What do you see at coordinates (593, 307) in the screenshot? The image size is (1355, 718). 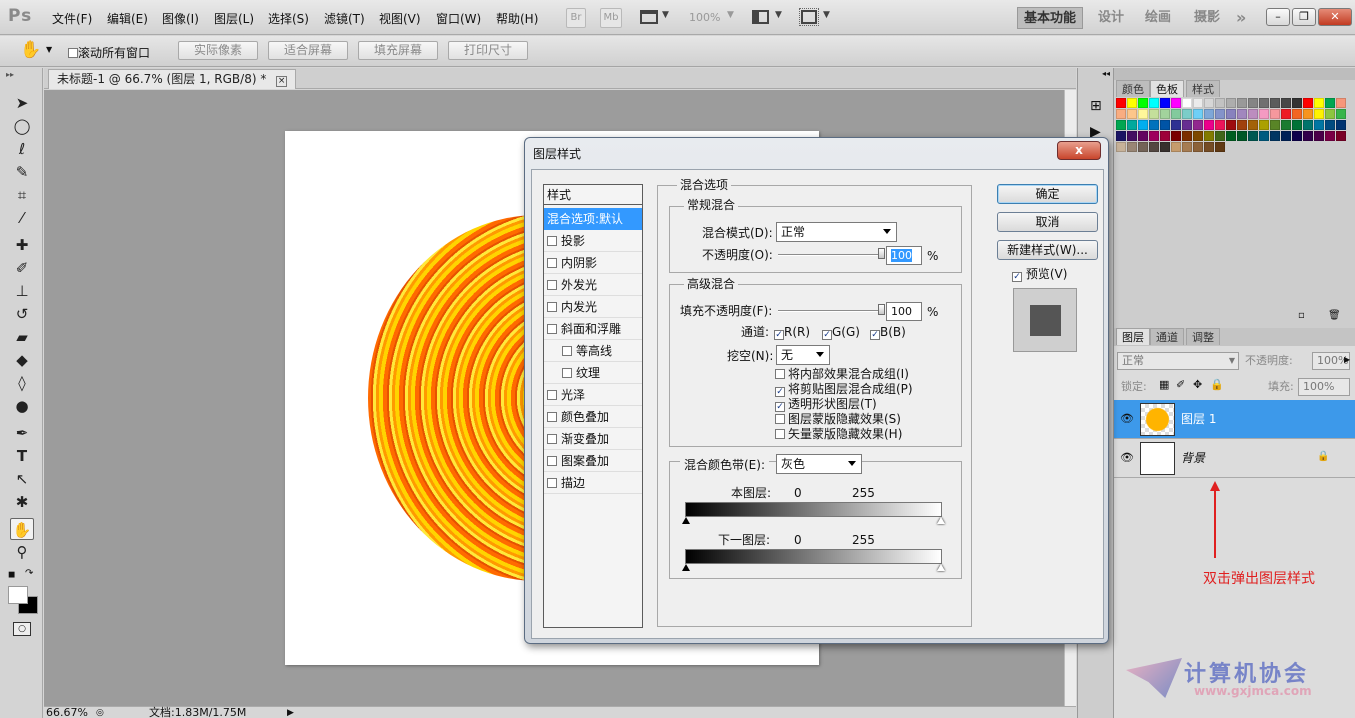 I see `style-item: 内发光` at bounding box center [593, 307].